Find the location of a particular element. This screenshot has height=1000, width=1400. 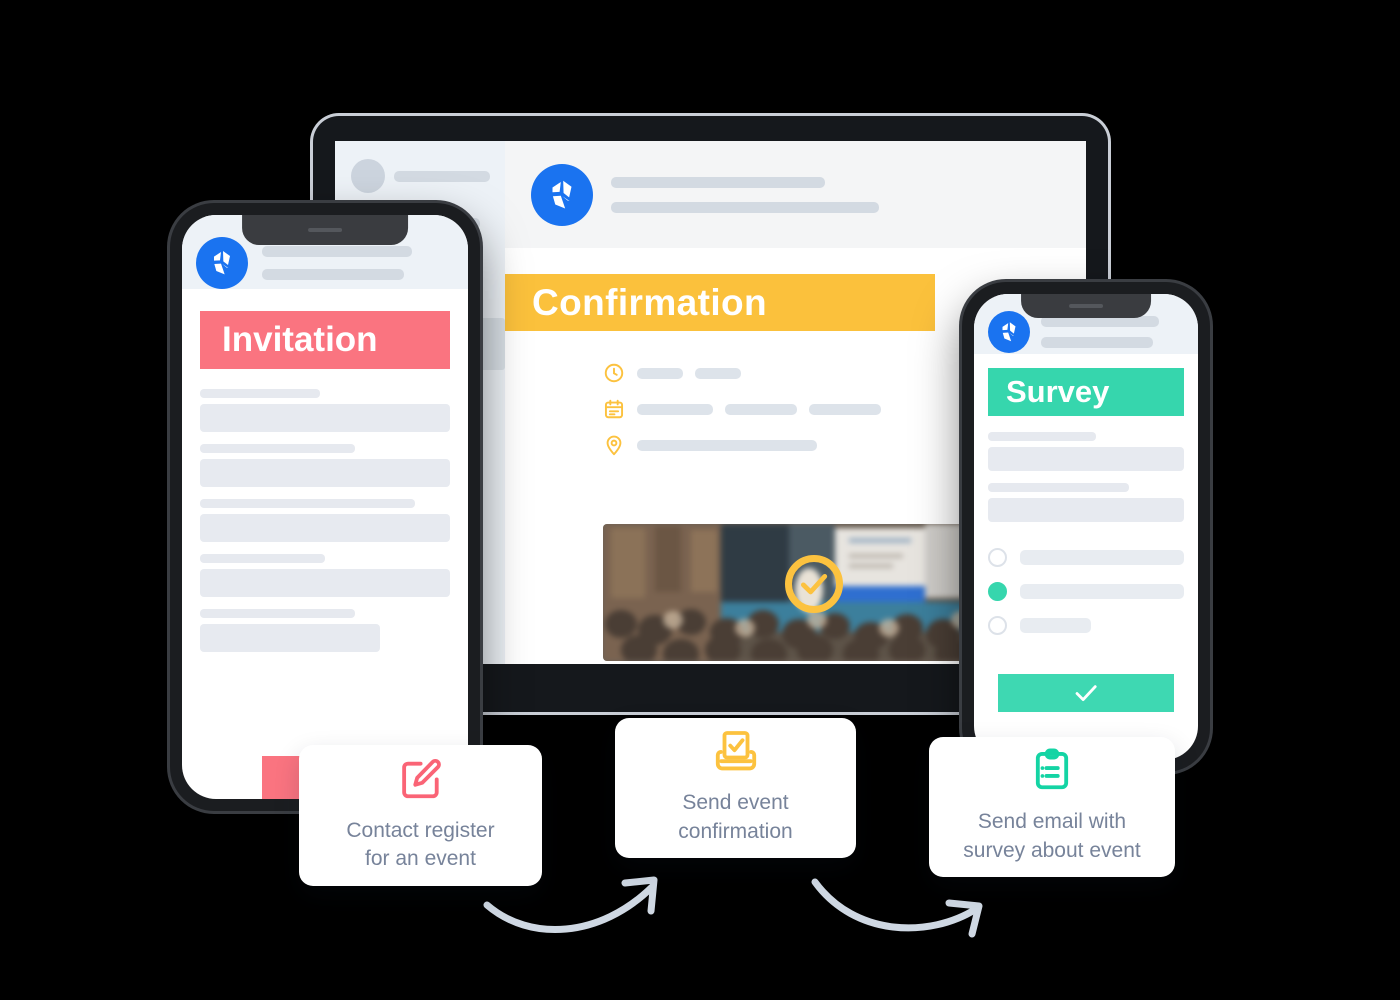

smartphone-survey-device: Survey is located at coordinates (1086, 527).